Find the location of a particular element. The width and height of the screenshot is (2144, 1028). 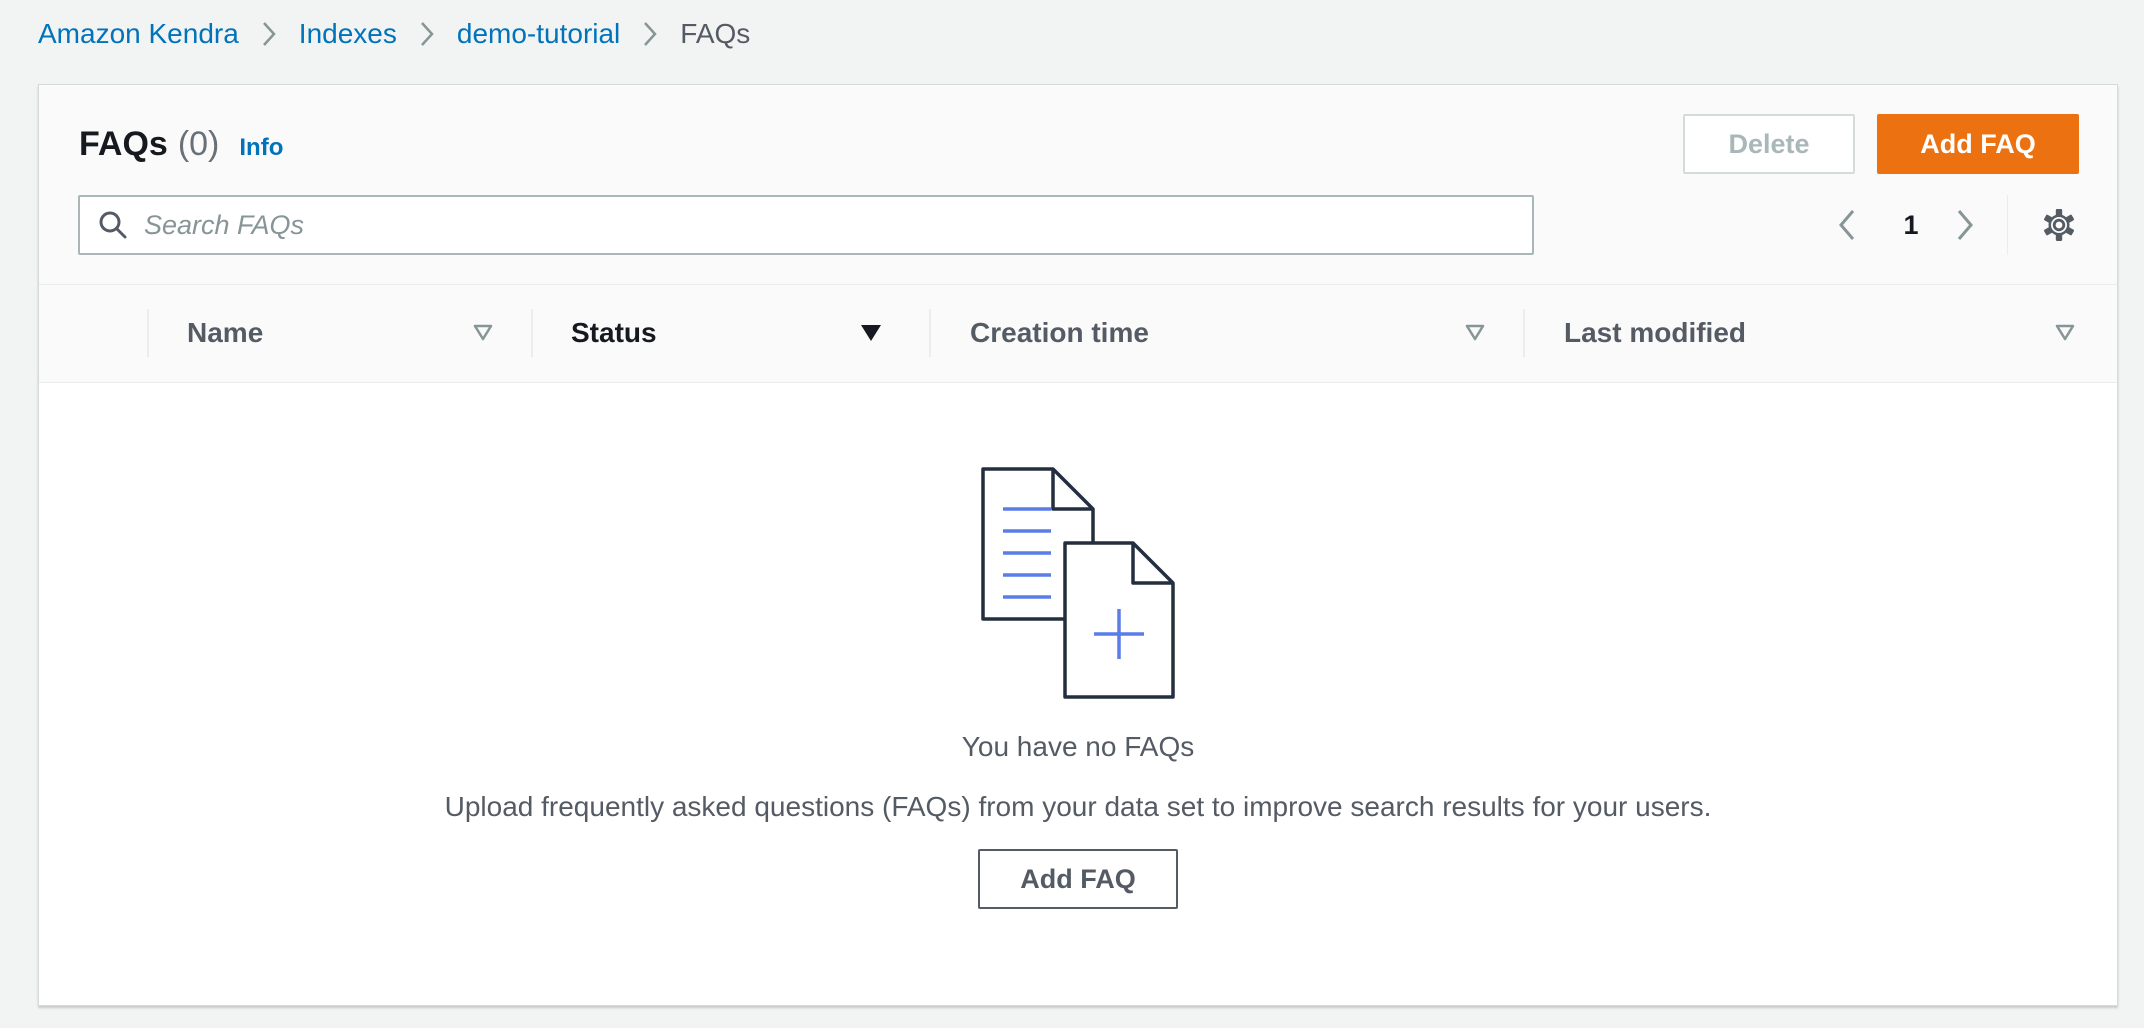

page-number: 1 is located at coordinates (1911, 225).